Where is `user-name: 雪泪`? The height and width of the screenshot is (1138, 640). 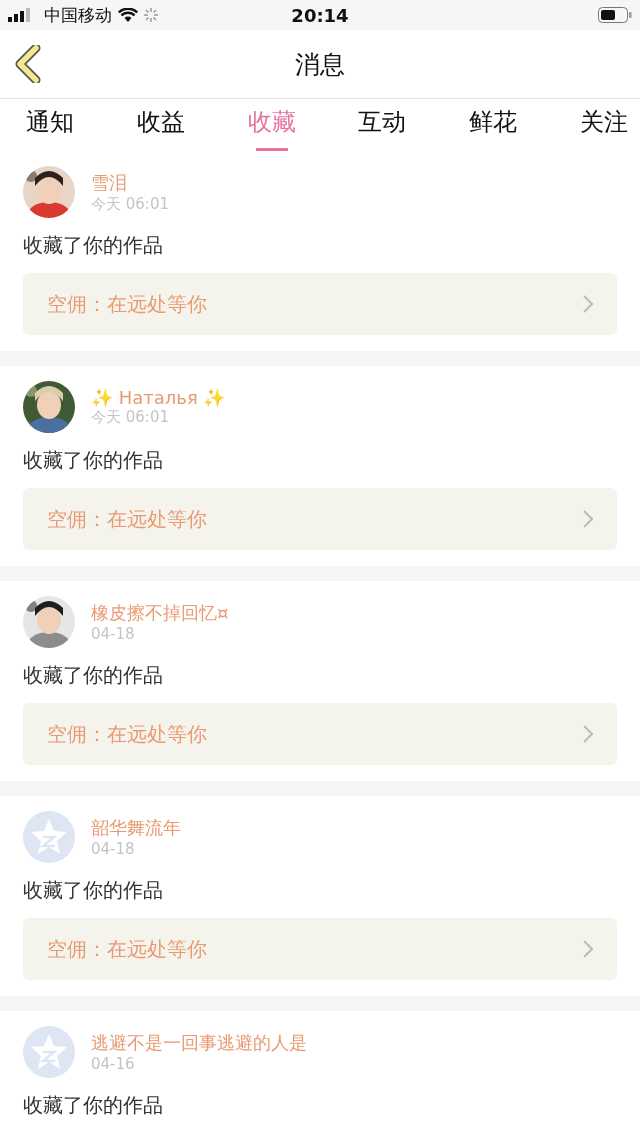 user-name: 雪泪 is located at coordinates (130, 182).